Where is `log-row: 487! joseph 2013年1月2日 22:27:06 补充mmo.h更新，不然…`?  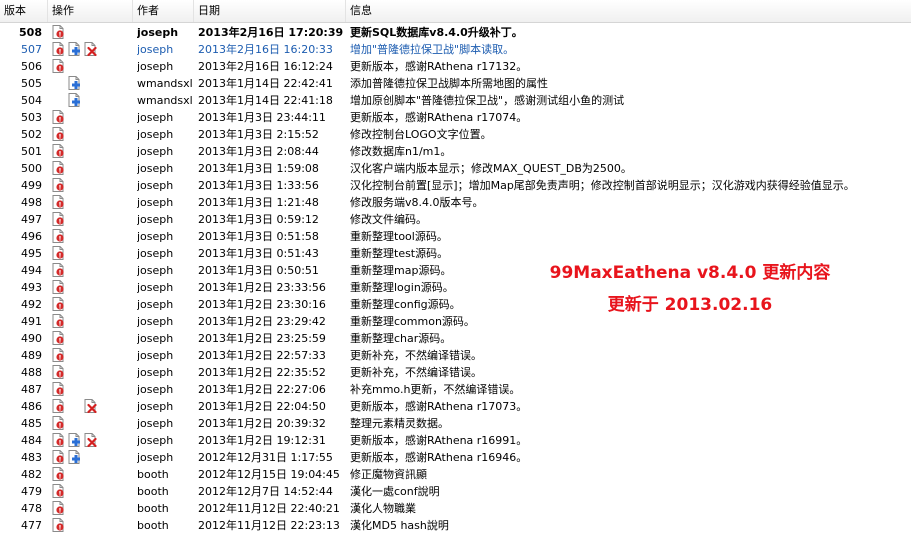 log-row: 487! joseph 2013年1月2日 22:27:06 补充mmo.h更新，不然… is located at coordinates (455, 389).